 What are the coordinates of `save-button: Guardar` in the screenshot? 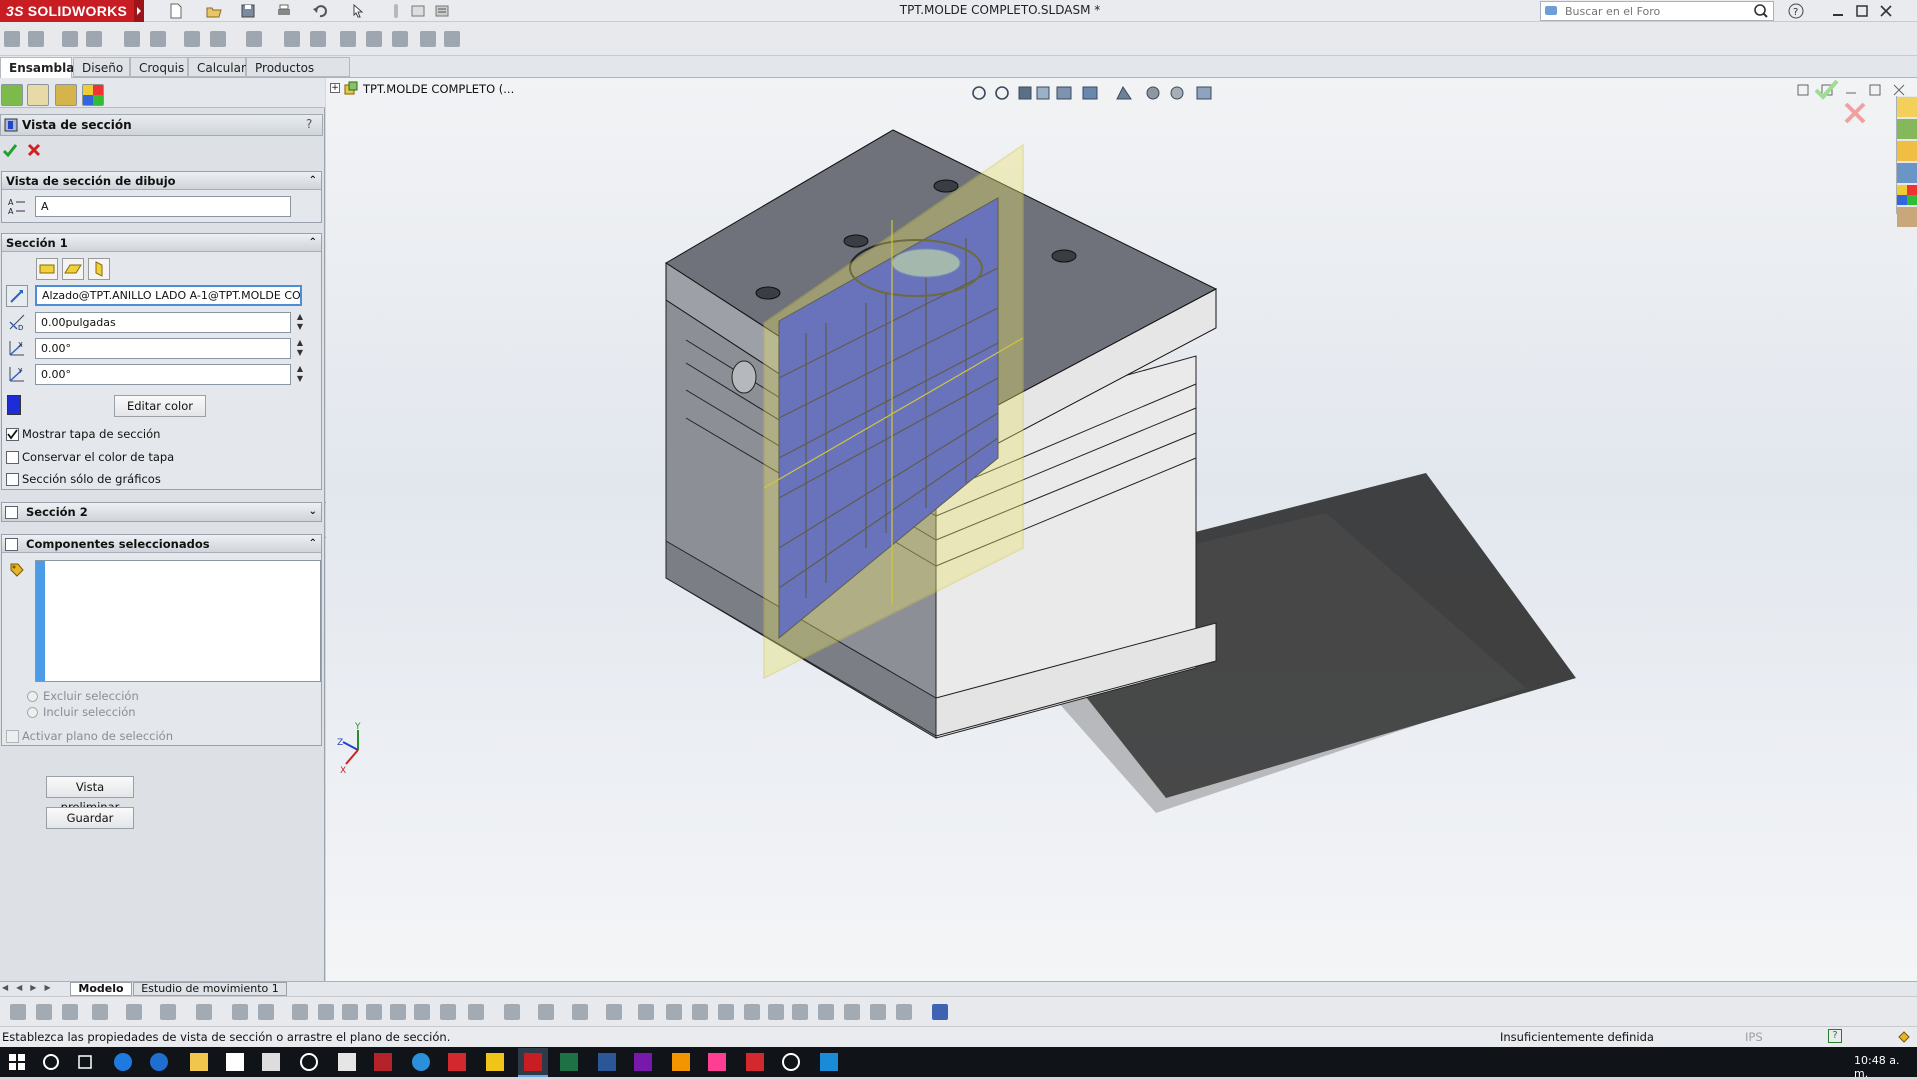 It's located at (90, 818).